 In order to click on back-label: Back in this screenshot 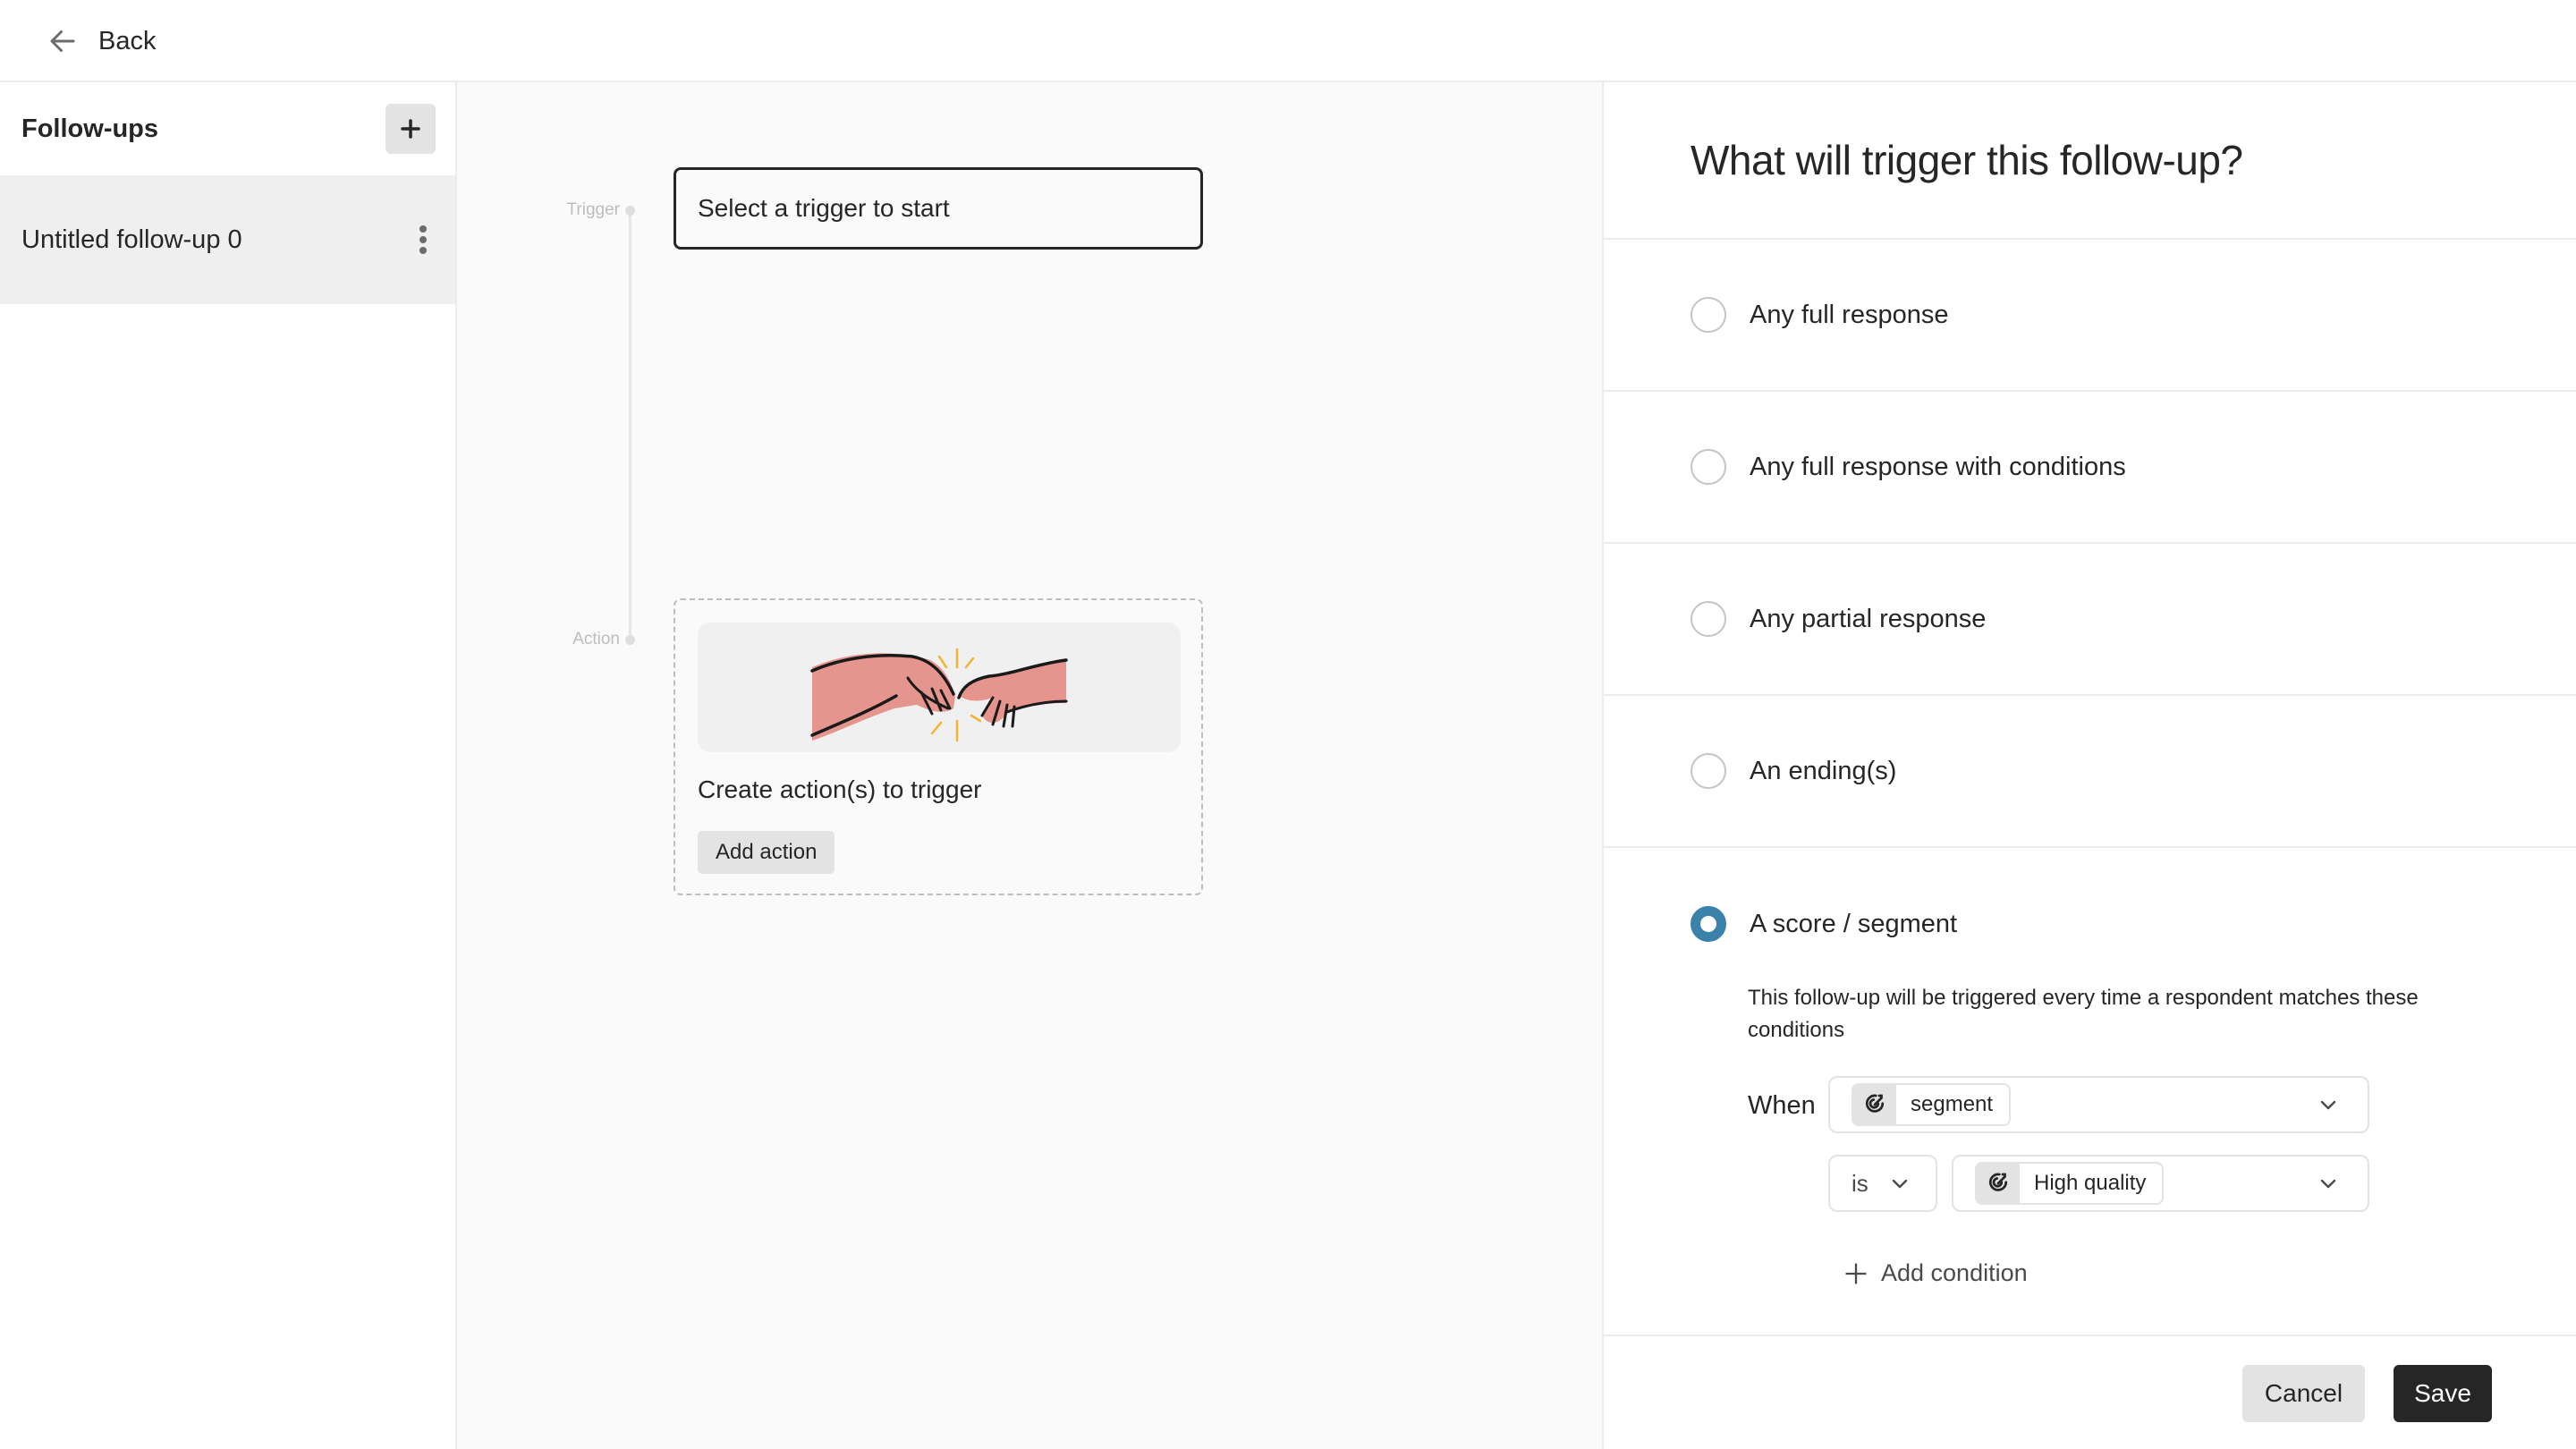, I will do `click(127, 40)`.